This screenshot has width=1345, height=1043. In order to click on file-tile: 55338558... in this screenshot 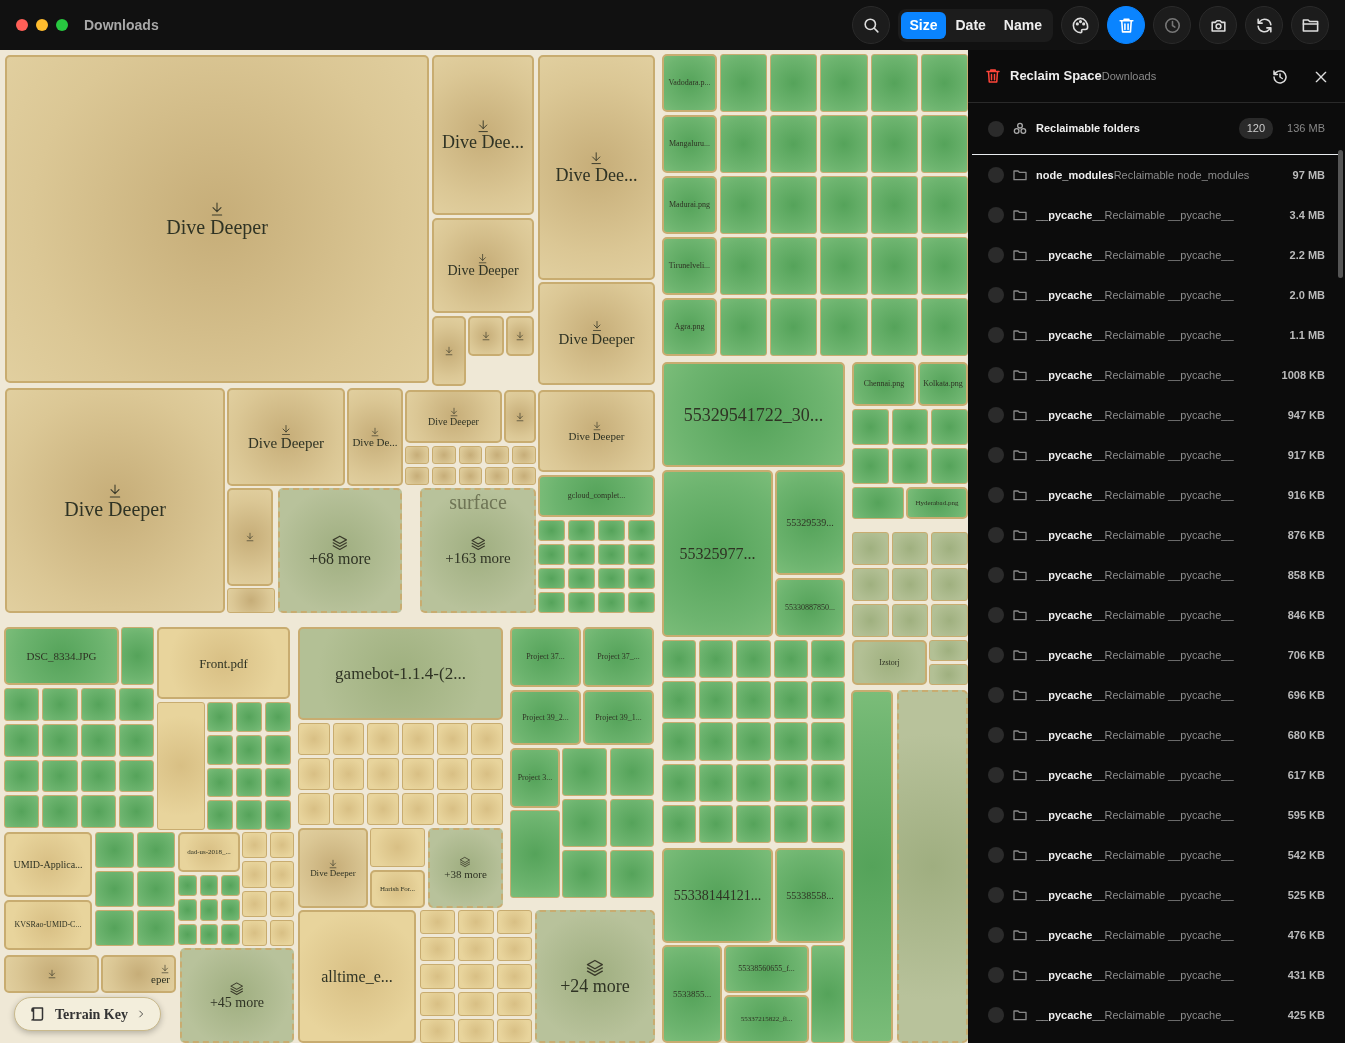, I will do `click(810, 895)`.